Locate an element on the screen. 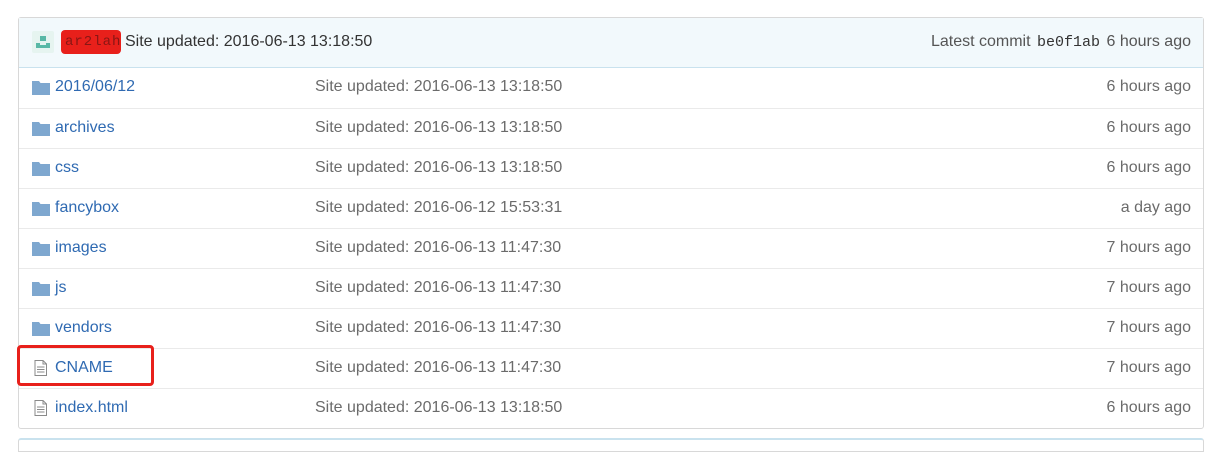  redacted-author-text: ar2lah is located at coordinates (93, 42).